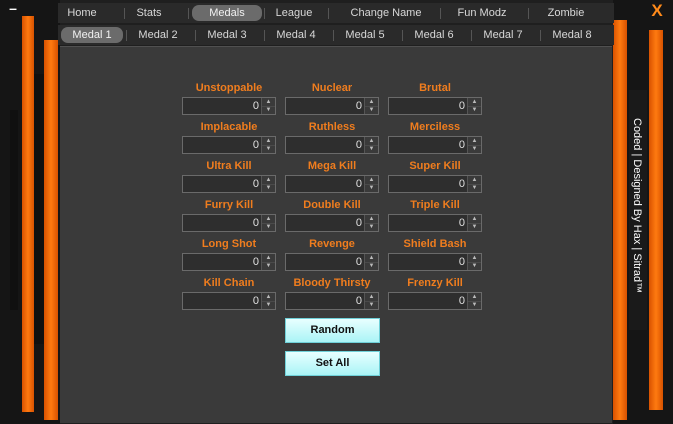 Image resolution: width=673 pixels, height=424 pixels. Describe the element at coordinates (332, 166) in the screenshot. I see `medal-label: Mega Kill` at that location.